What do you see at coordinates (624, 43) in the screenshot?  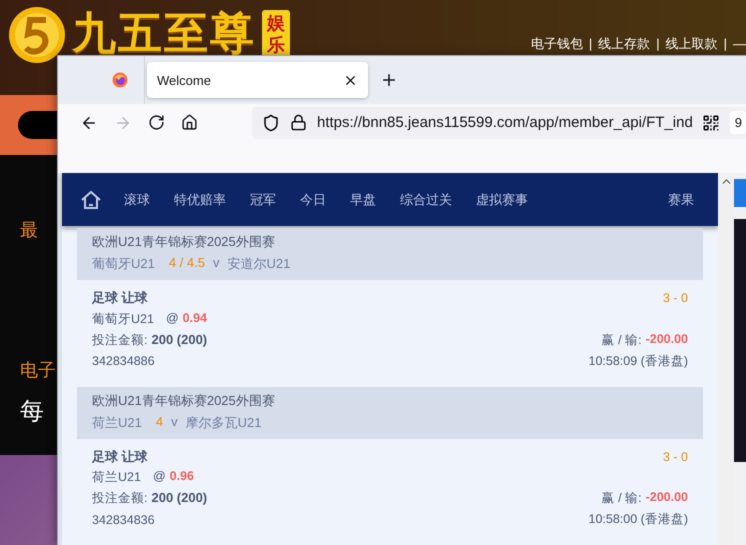 I see `top-link: 线上存款` at bounding box center [624, 43].